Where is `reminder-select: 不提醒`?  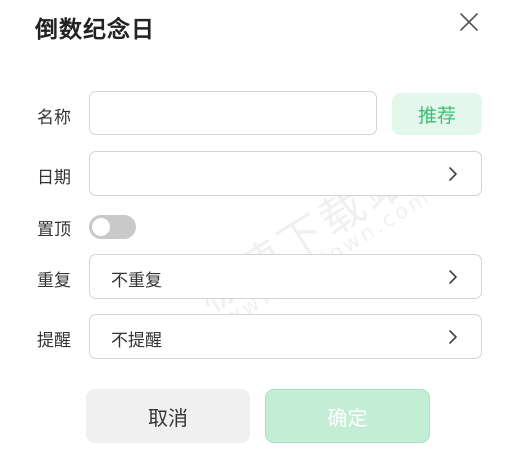
reminder-select: 不提醒 is located at coordinates (285, 336).